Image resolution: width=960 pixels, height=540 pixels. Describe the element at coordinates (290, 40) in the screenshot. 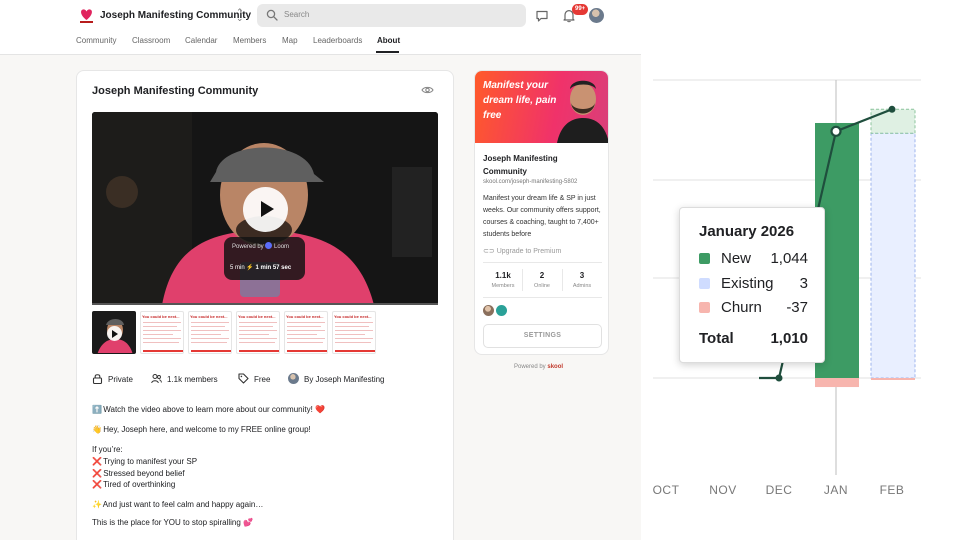

I see `tab-map: Map` at that location.